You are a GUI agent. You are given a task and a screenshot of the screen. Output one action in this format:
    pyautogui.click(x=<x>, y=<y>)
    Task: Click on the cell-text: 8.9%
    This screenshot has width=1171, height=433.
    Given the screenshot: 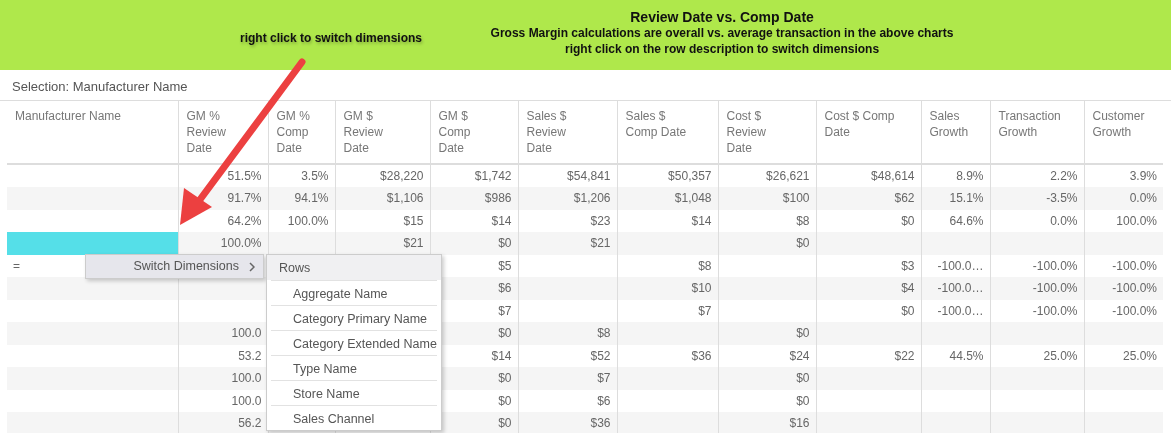 What is the action you would take?
    pyautogui.click(x=970, y=176)
    